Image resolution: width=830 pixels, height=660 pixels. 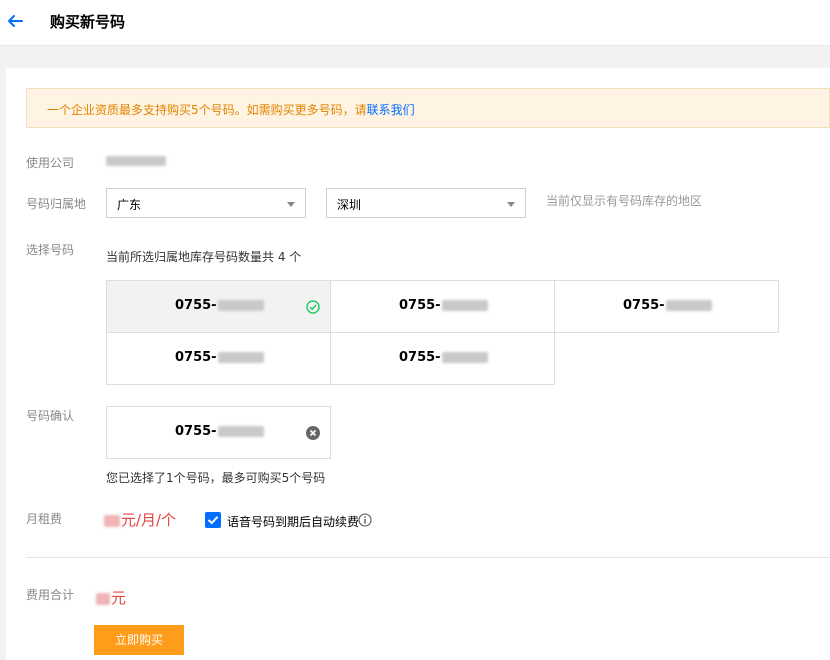 What do you see at coordinates (50, 250) in the screenshot?
I see `select-number-label: 选择号码` at bounding box center [50, 250].